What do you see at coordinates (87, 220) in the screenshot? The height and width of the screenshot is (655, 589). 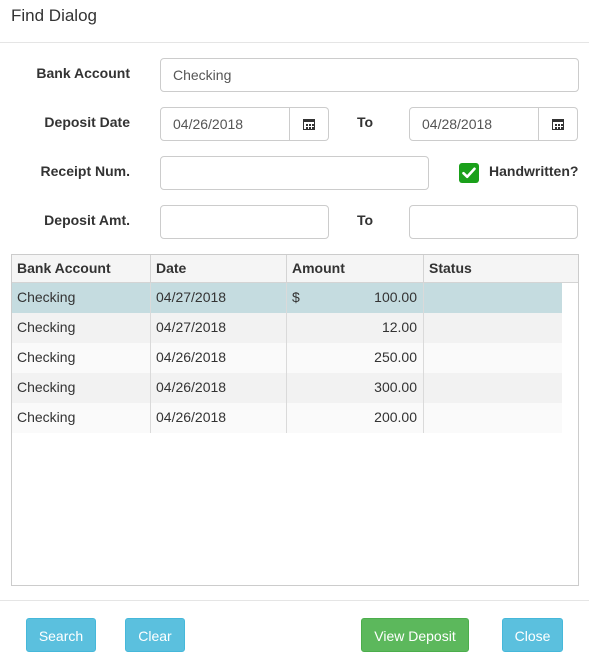 I see `deposit-amt-label: Deposit Amt.` at bounding box center [87, 220].